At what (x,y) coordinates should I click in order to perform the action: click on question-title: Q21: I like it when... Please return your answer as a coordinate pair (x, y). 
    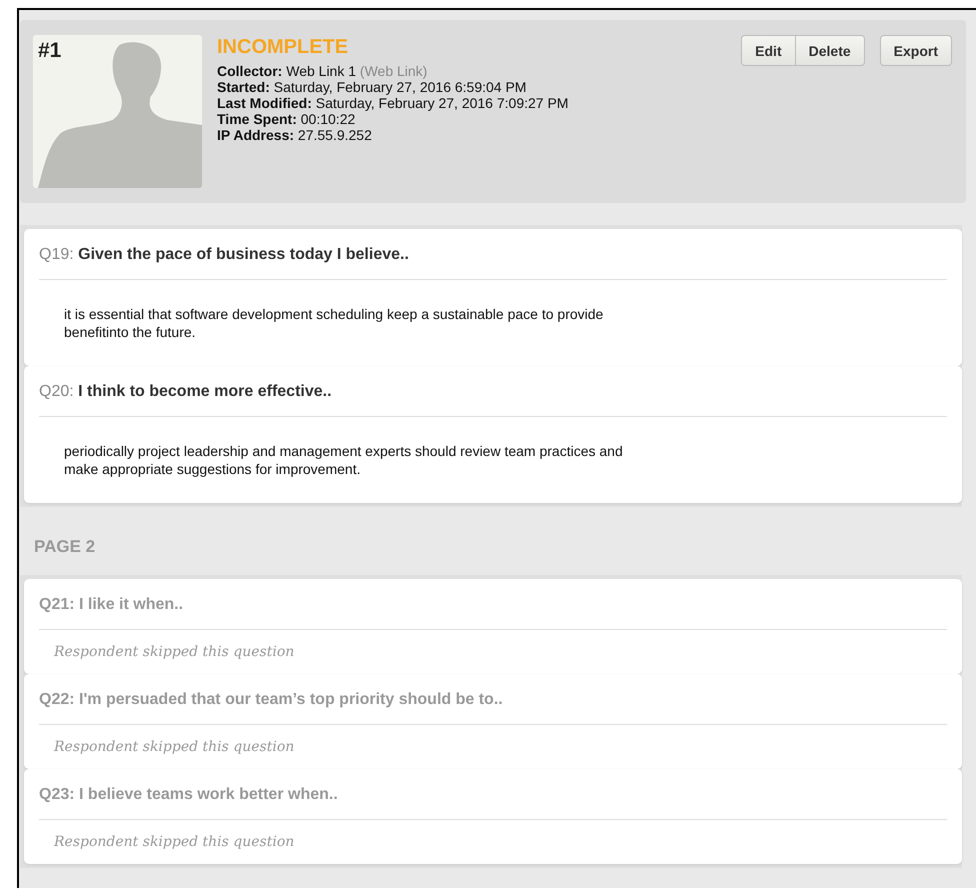
    Looking at the image, I should click on (493, 604).